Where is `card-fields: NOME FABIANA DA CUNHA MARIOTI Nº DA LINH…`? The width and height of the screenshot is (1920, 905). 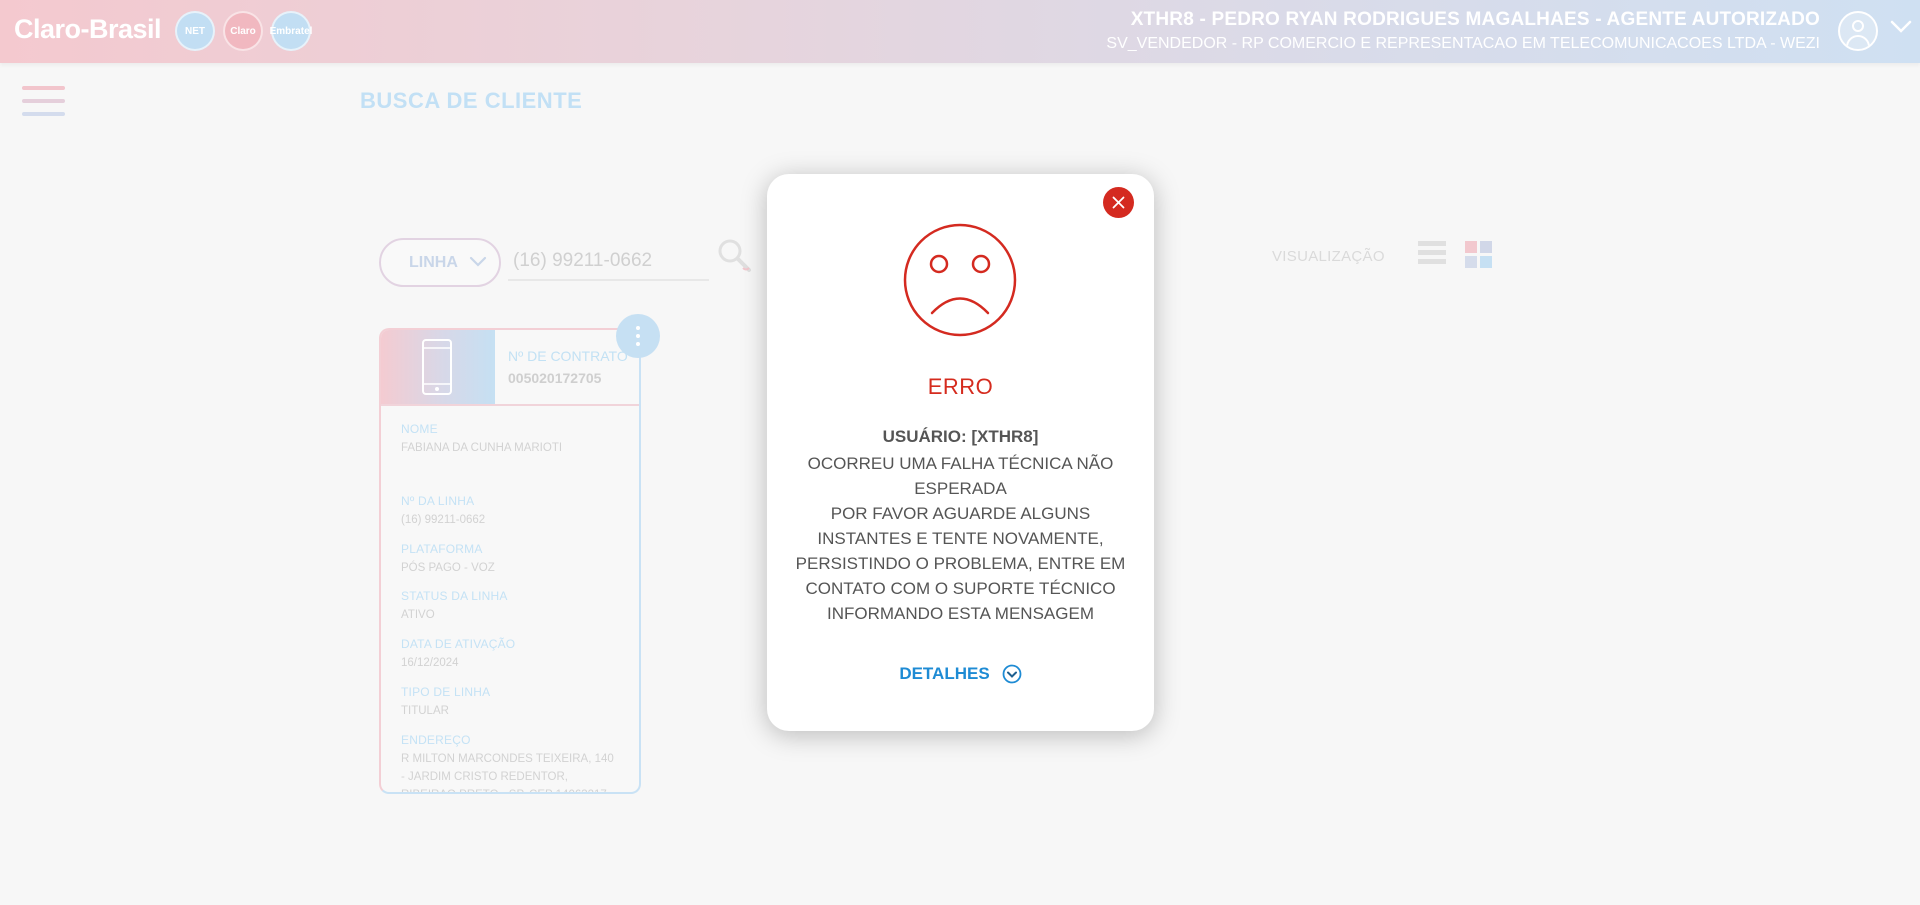 card-fields: NOME FABIANA DA CUNHA MARIOTI Nº DA LINH… is located at coordinates (510, 599).